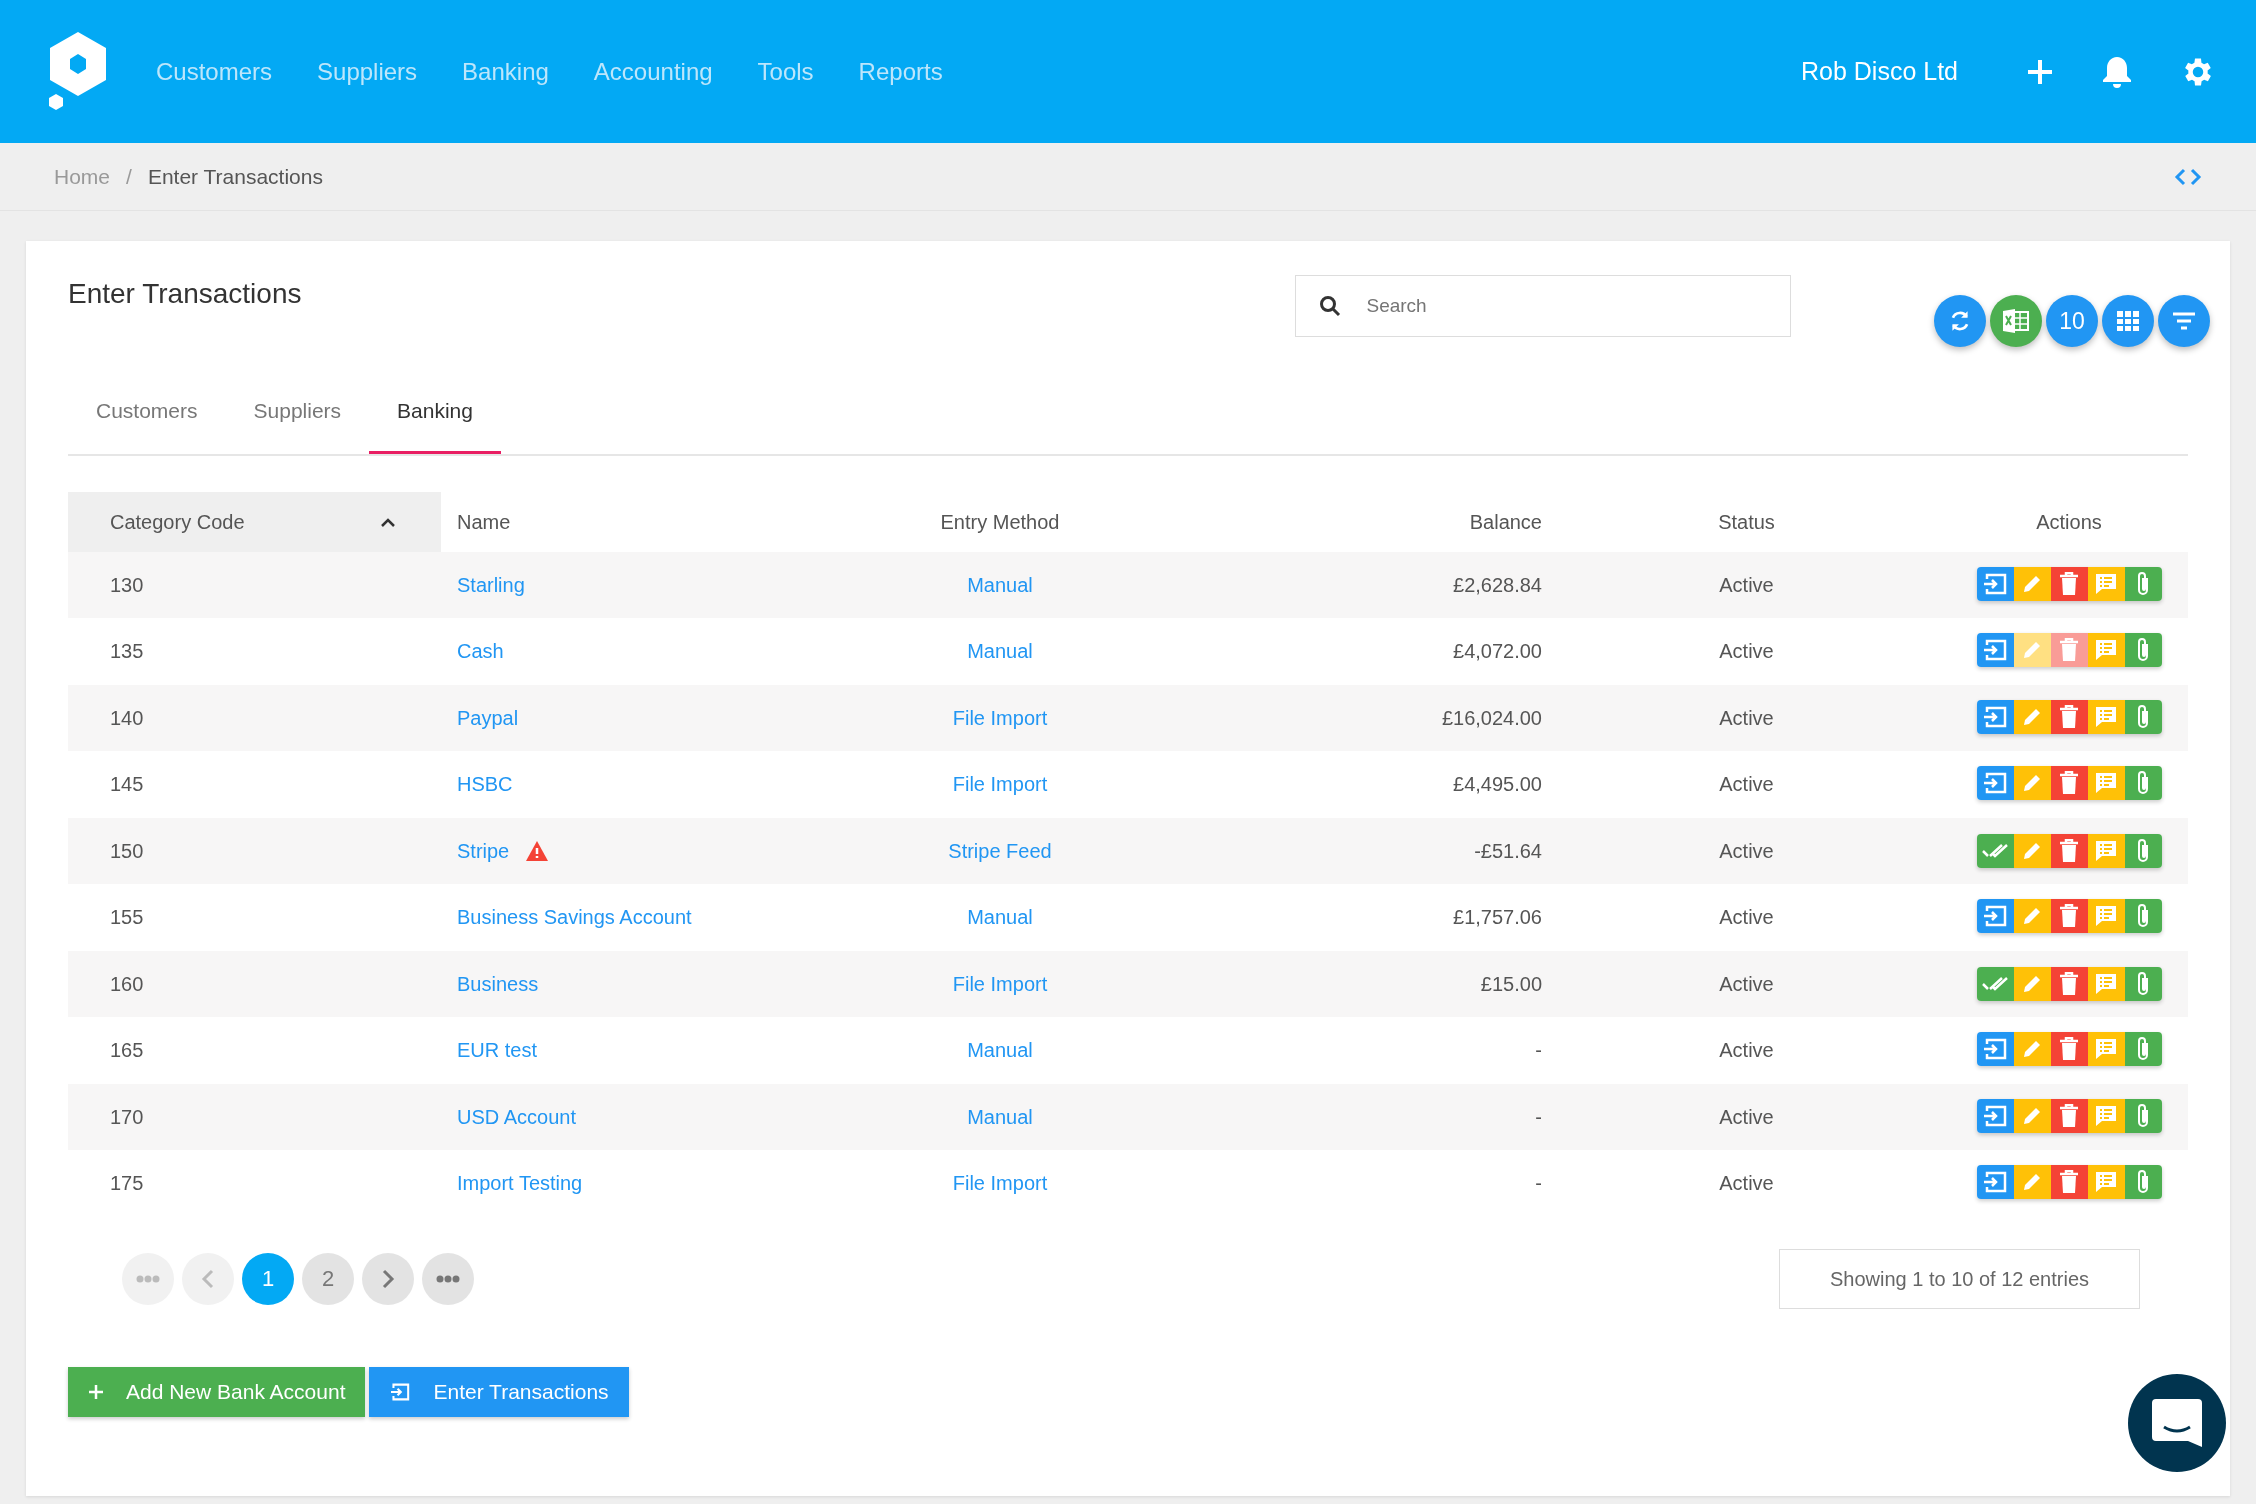 This screenshot has height=1504, width=2256. Describe the element at coordinates (480, 651) in the screenshot. I see `account-link: Cash` at that location.